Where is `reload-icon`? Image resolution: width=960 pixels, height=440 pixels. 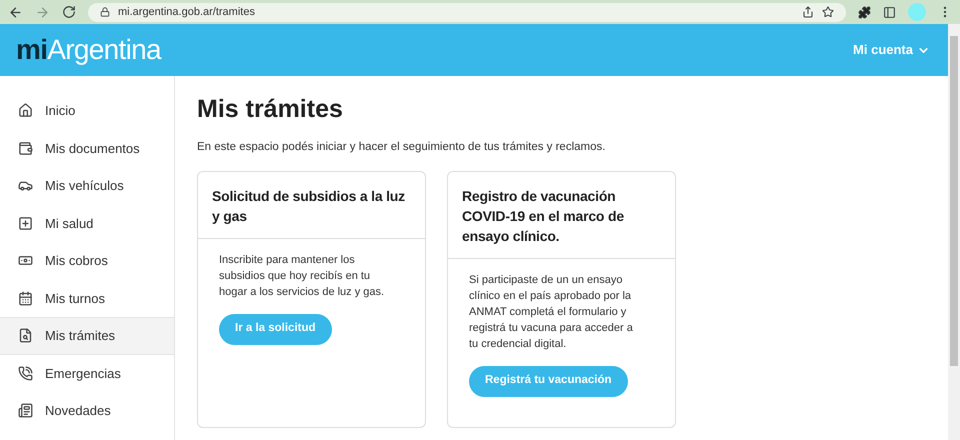
reload-icon is located at coordinates (69, 12).